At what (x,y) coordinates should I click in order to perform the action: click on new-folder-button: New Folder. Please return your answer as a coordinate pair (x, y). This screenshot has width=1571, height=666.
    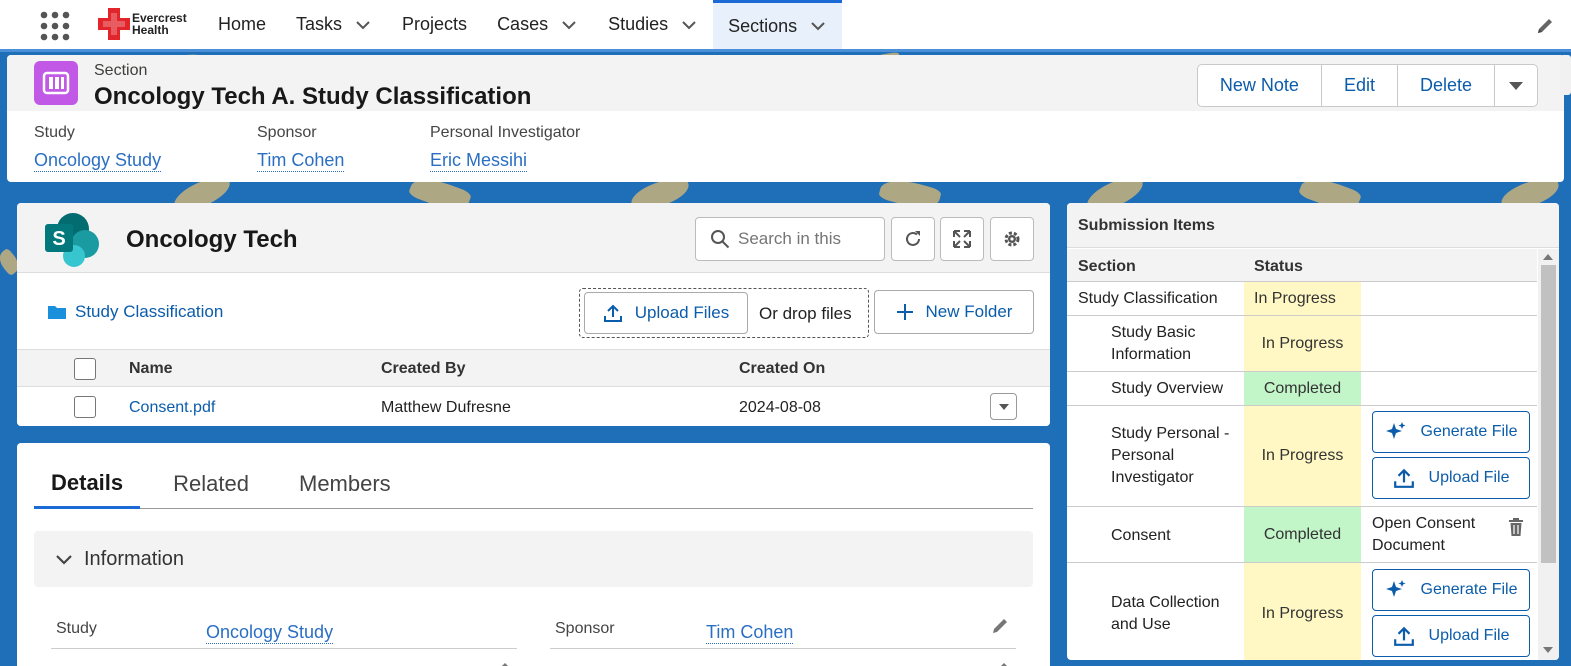
    Looking at the image, I should click on (954, 312).